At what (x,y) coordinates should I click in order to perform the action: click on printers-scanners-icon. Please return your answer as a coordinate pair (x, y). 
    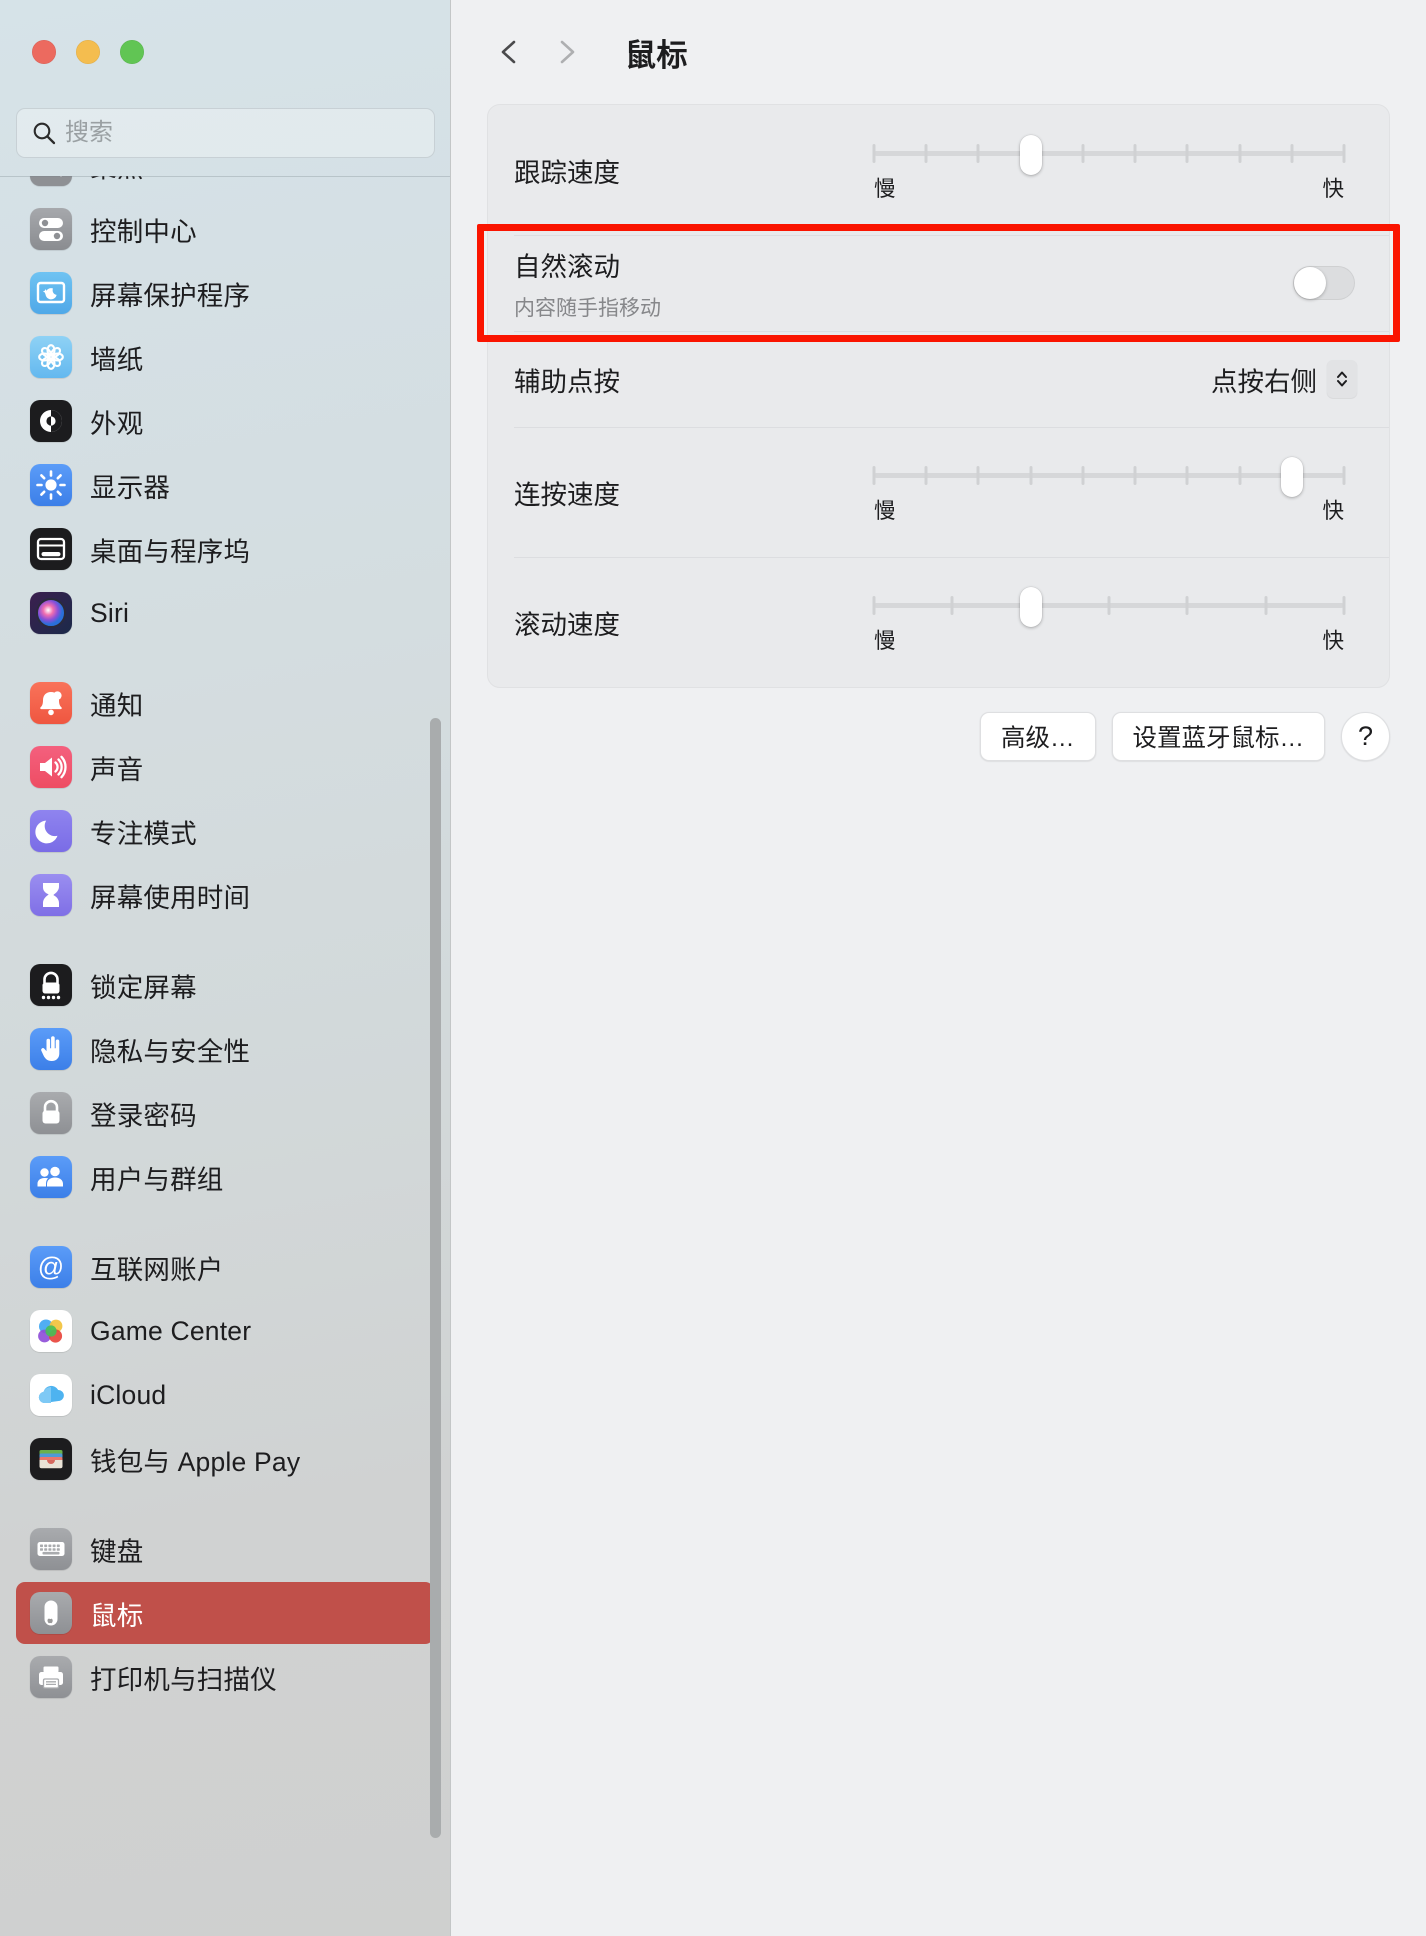
    Looking at the image, I should click on (51, 1677).